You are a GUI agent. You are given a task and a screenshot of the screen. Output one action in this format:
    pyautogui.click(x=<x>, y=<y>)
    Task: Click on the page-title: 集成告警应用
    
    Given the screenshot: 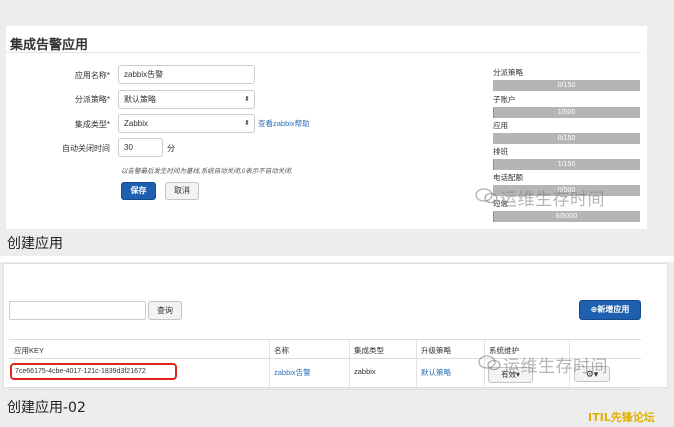 What is the action you would take?
    pyautogui.click(x=49, y=44)
    